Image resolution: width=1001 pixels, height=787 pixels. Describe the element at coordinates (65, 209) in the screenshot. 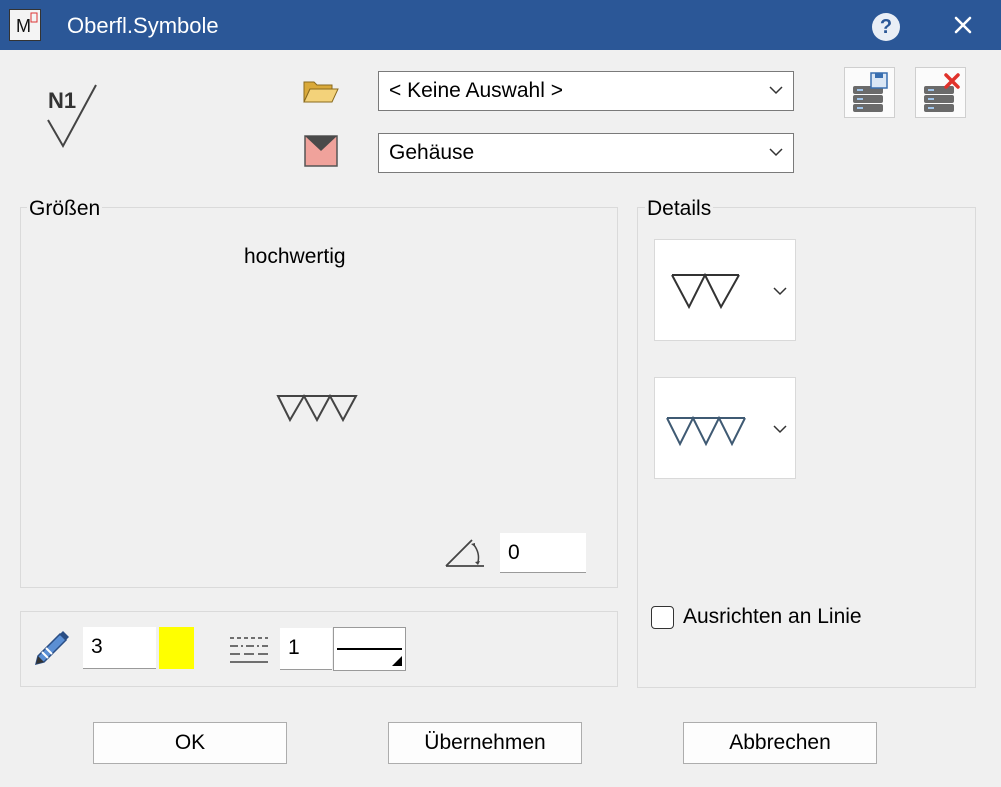

I see `sizes-group-label: Größen` at that location.